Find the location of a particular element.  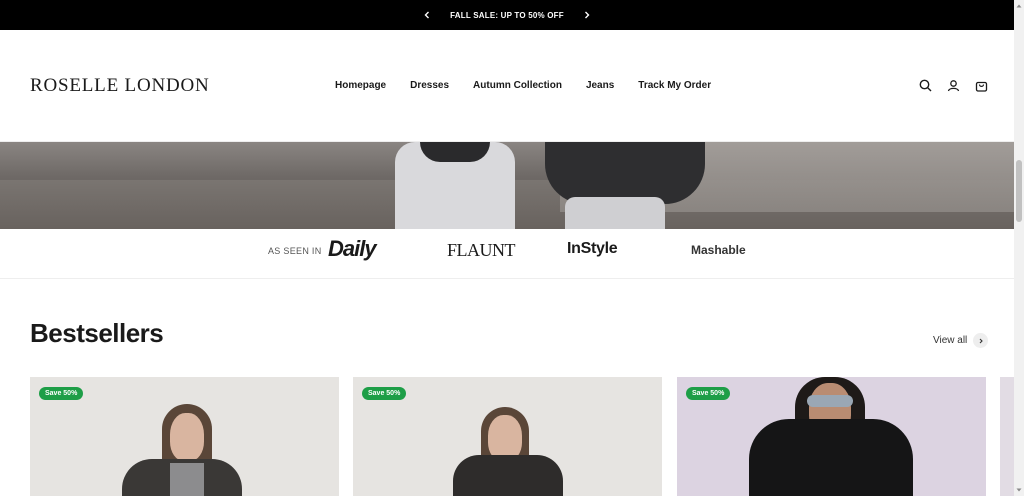

account-icon is located at coordinates (953, 85).